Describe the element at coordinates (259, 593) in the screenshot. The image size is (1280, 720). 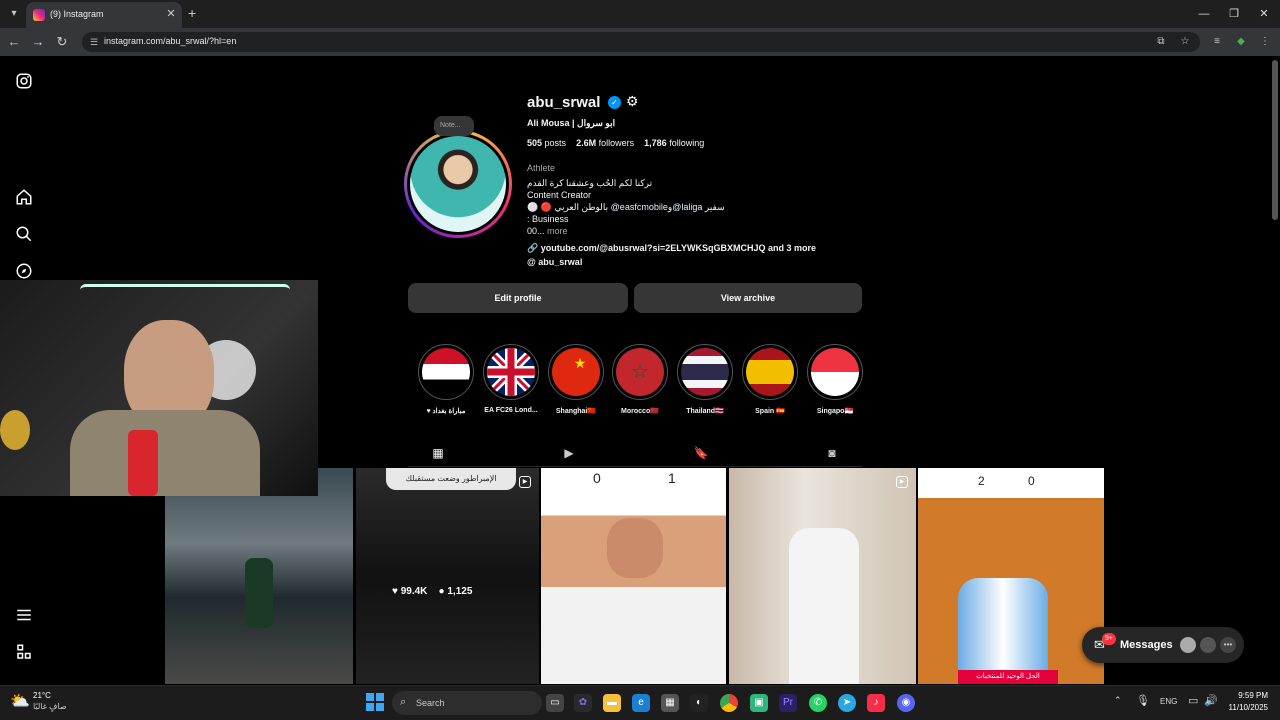
I see `player-figure` at that location.